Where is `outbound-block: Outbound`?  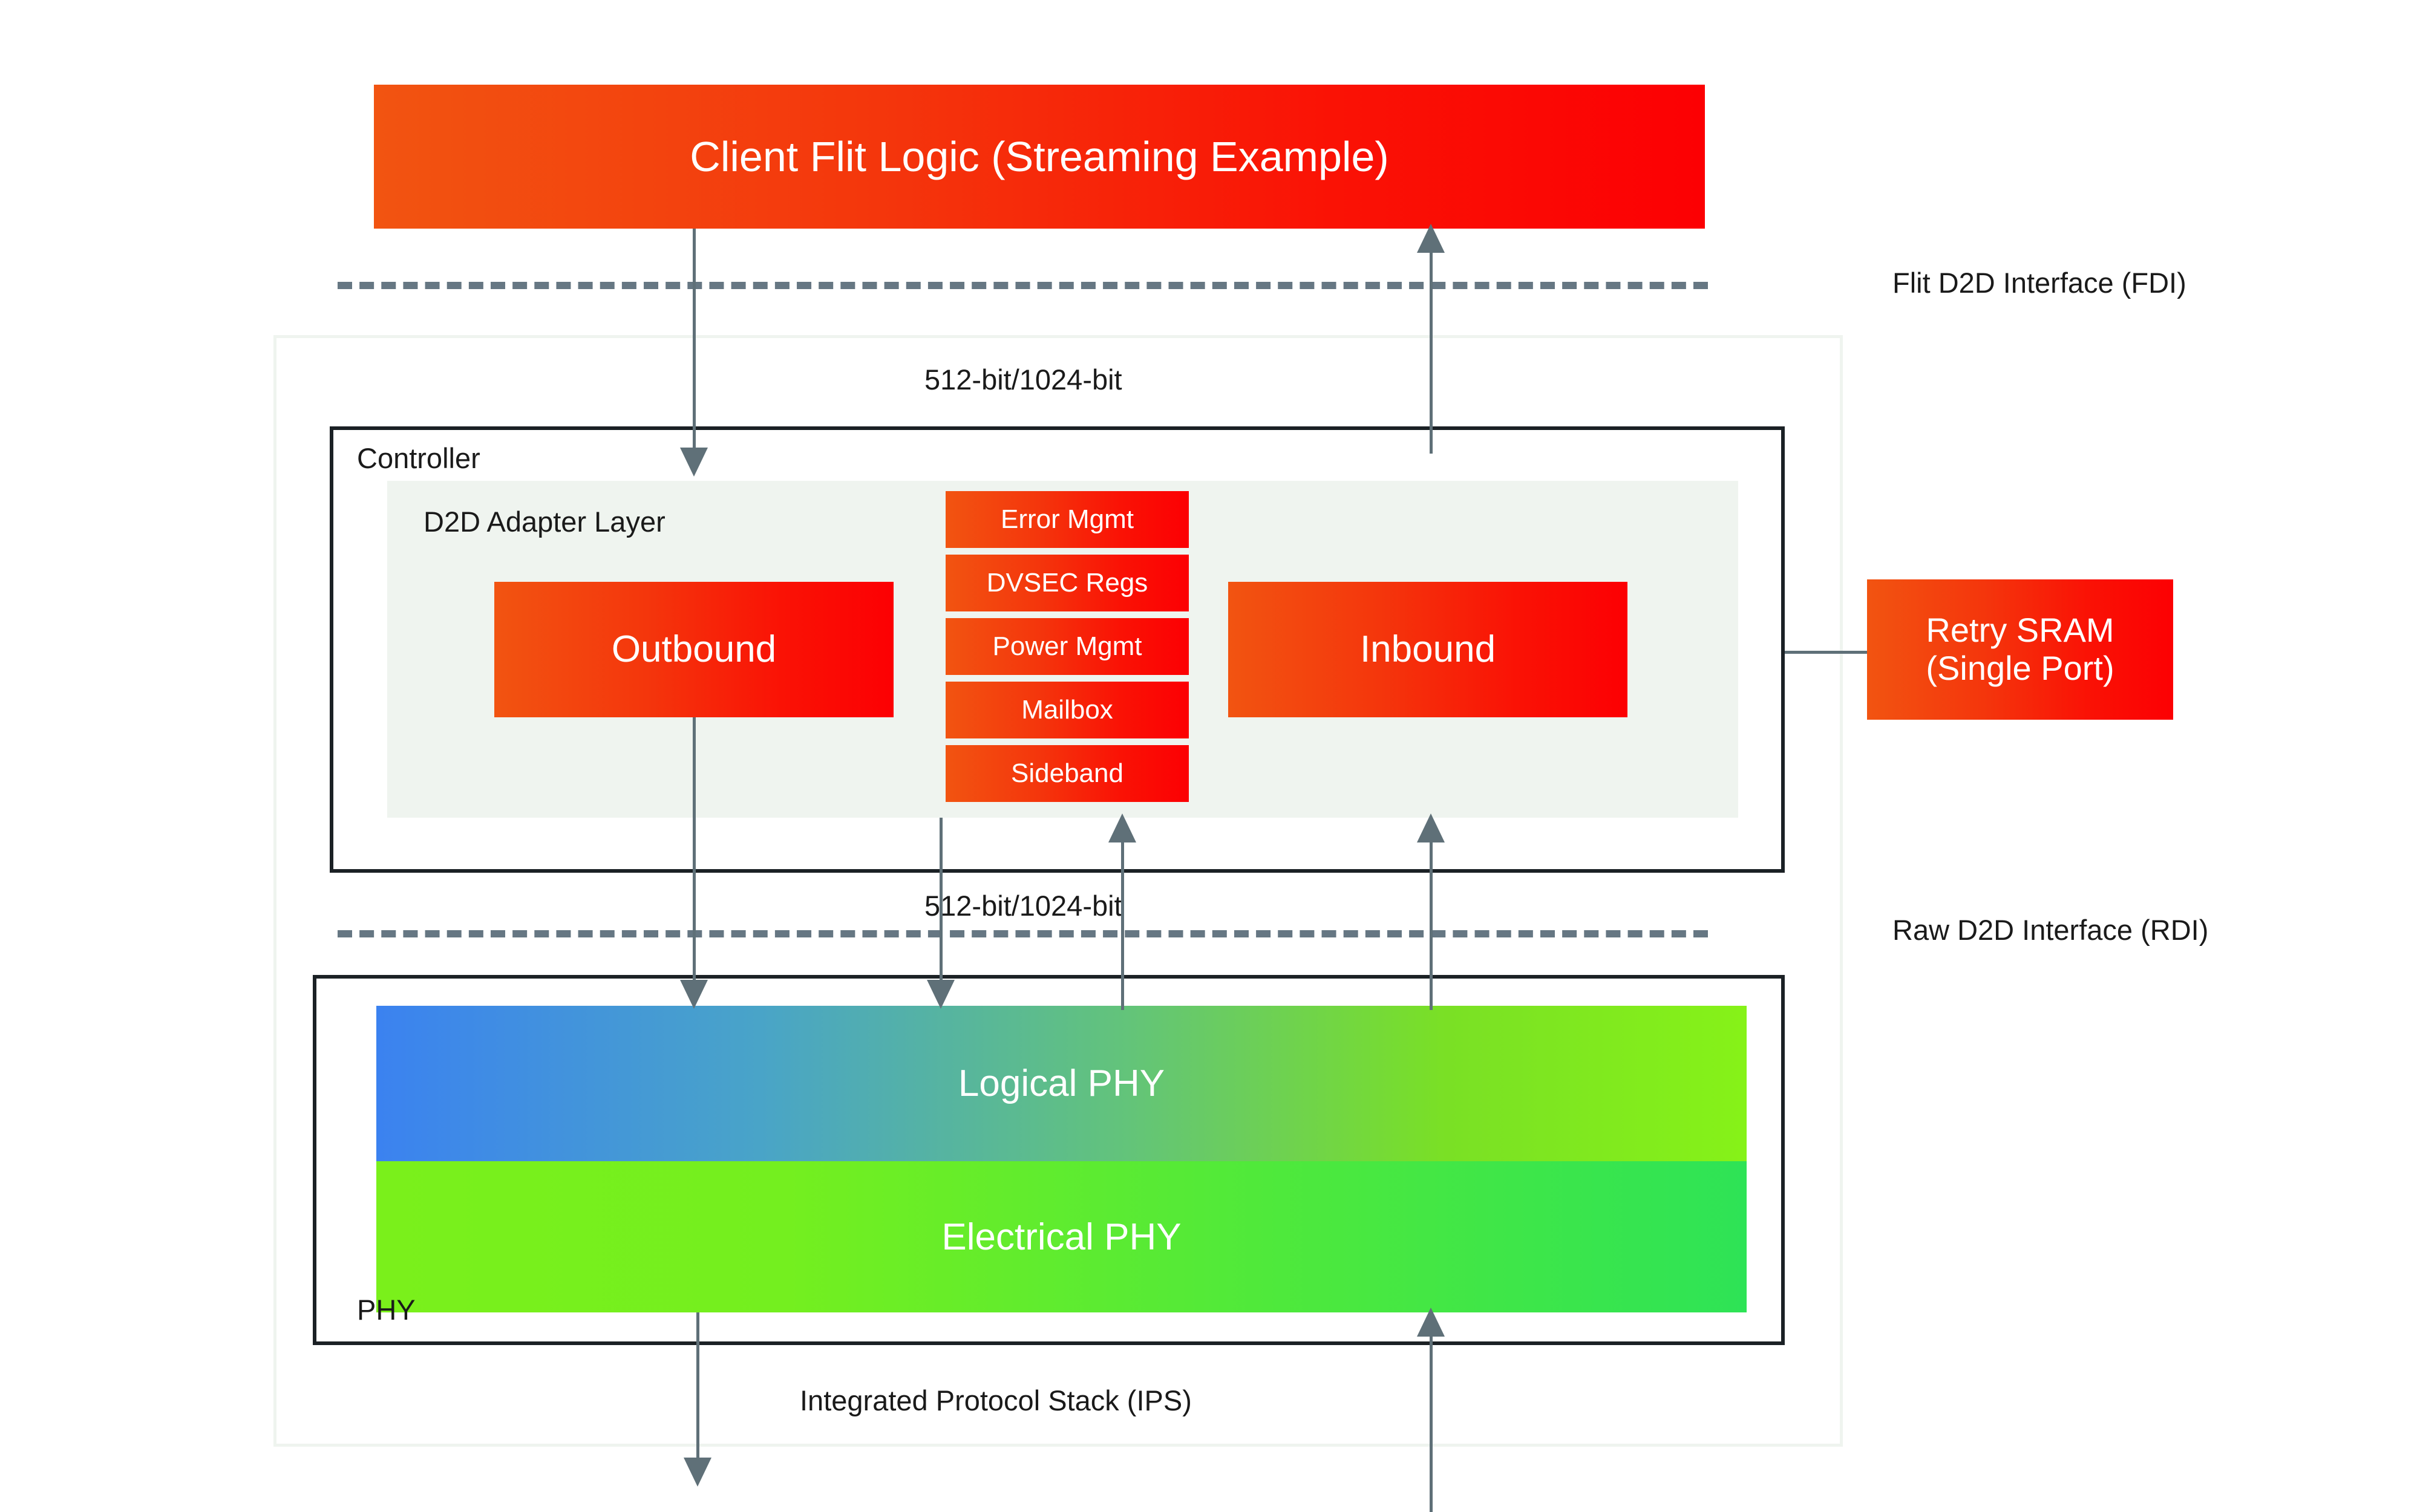
outbound-block: Outbound is located at coordinates (694, 649).